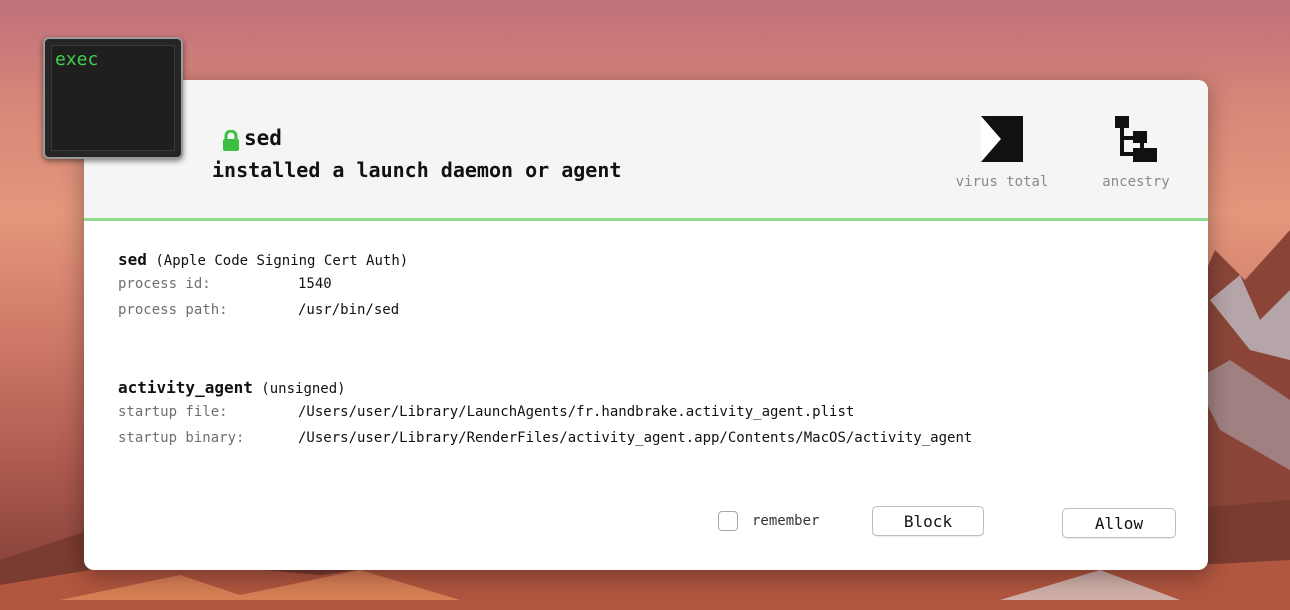 The height and width of the screenshot is (610, 1290). I want to click on startup-file-label: startup file:, so click(173, 412).